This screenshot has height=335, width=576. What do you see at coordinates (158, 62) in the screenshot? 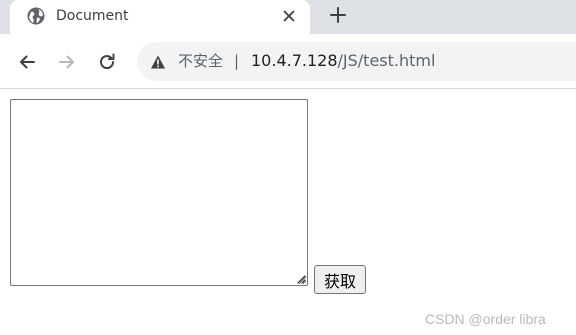
I see `warning-icon` at bounding box center [158, 62].